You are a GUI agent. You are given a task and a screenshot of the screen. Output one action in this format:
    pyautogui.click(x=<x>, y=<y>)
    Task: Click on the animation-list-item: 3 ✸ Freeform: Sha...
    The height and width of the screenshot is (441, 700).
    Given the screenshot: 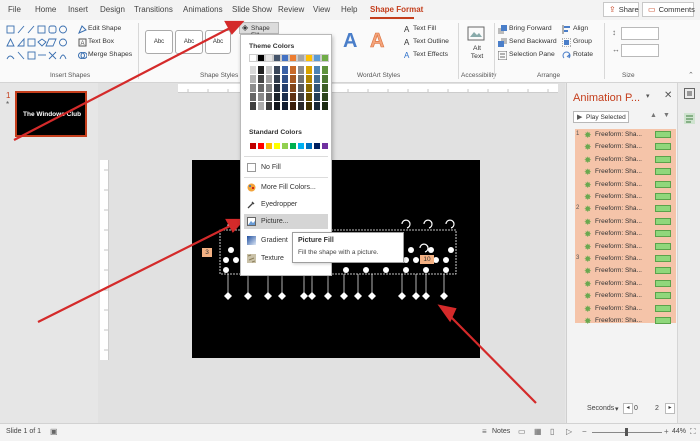 What is the action you would take?
    pyautogui.click(x=625, y=259)
    